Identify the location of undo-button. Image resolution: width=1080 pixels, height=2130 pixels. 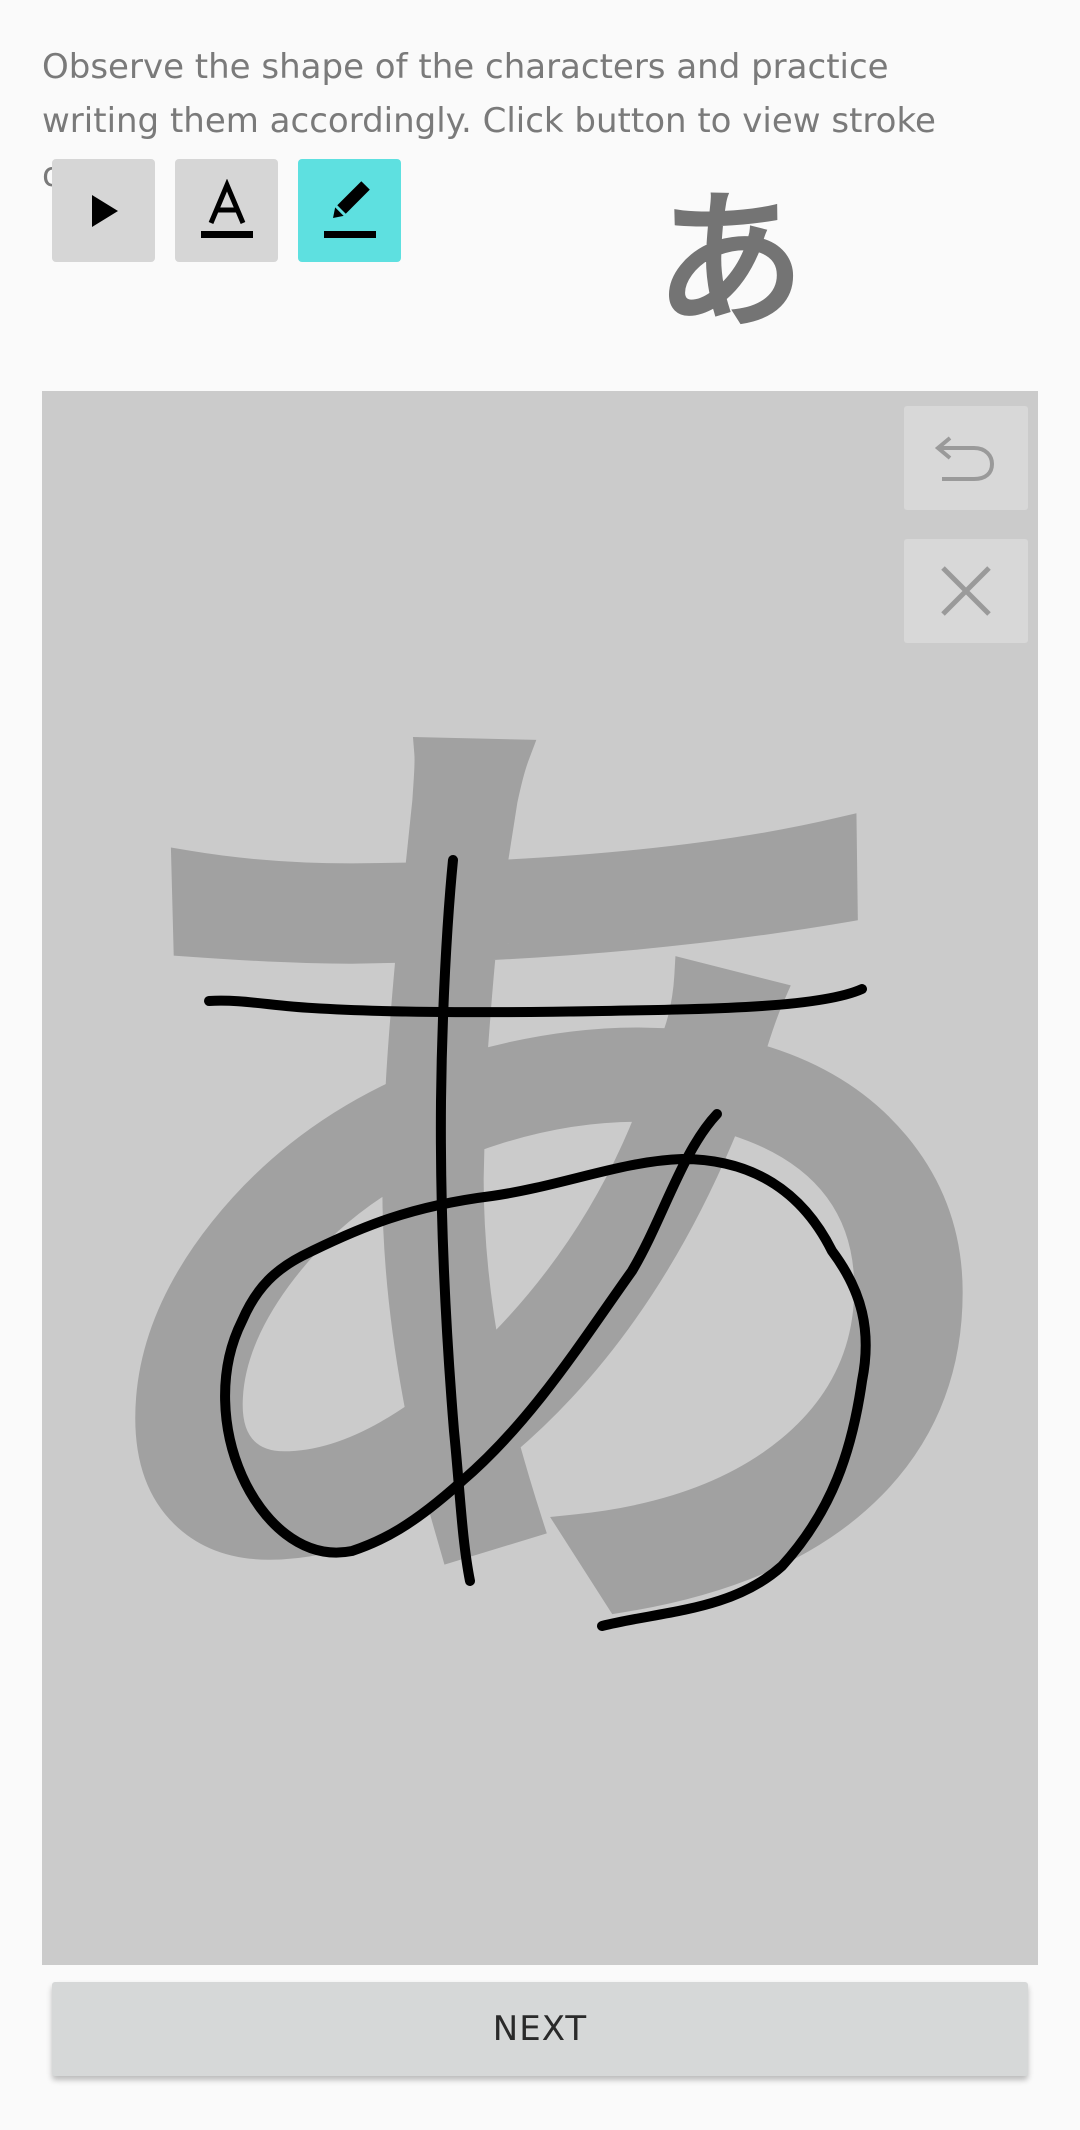
(966, 458).